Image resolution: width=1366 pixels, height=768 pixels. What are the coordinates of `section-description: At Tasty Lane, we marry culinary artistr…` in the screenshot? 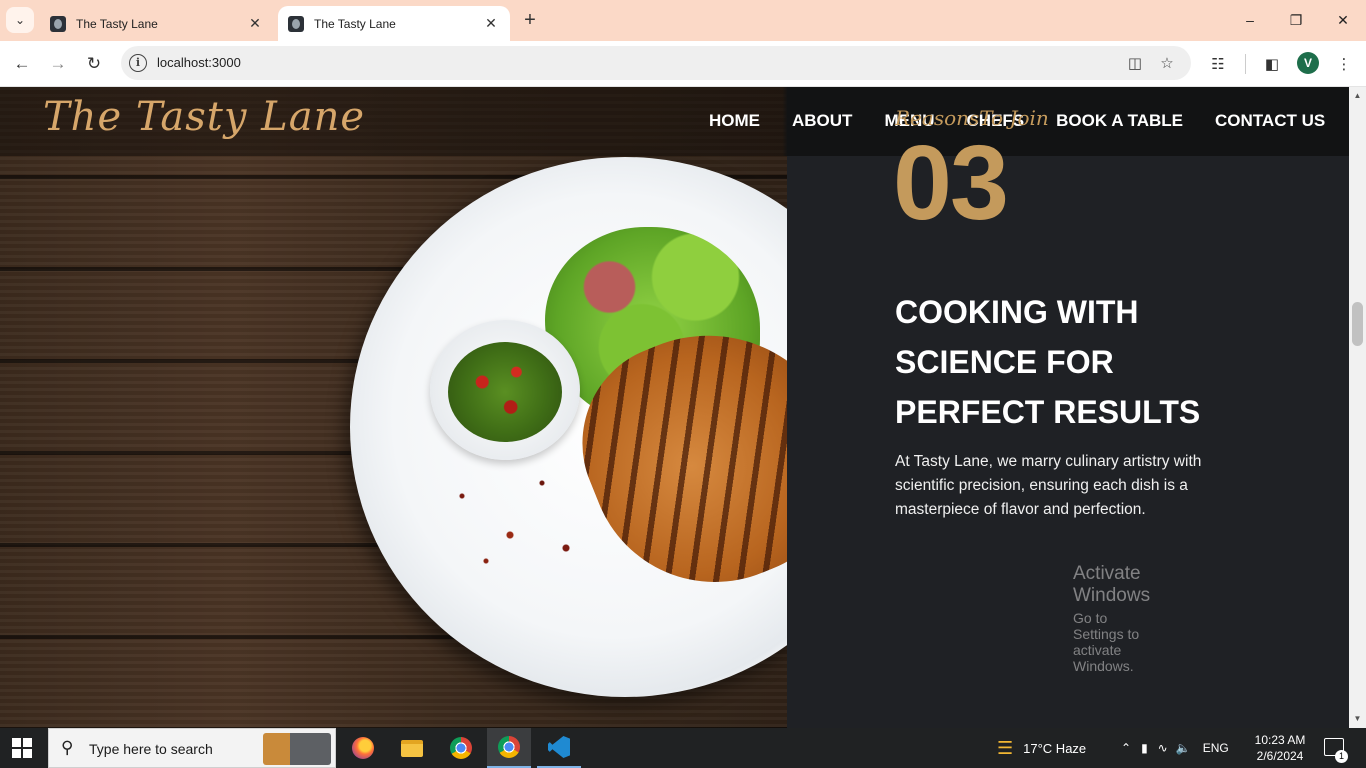 It's located at (1060, 486).